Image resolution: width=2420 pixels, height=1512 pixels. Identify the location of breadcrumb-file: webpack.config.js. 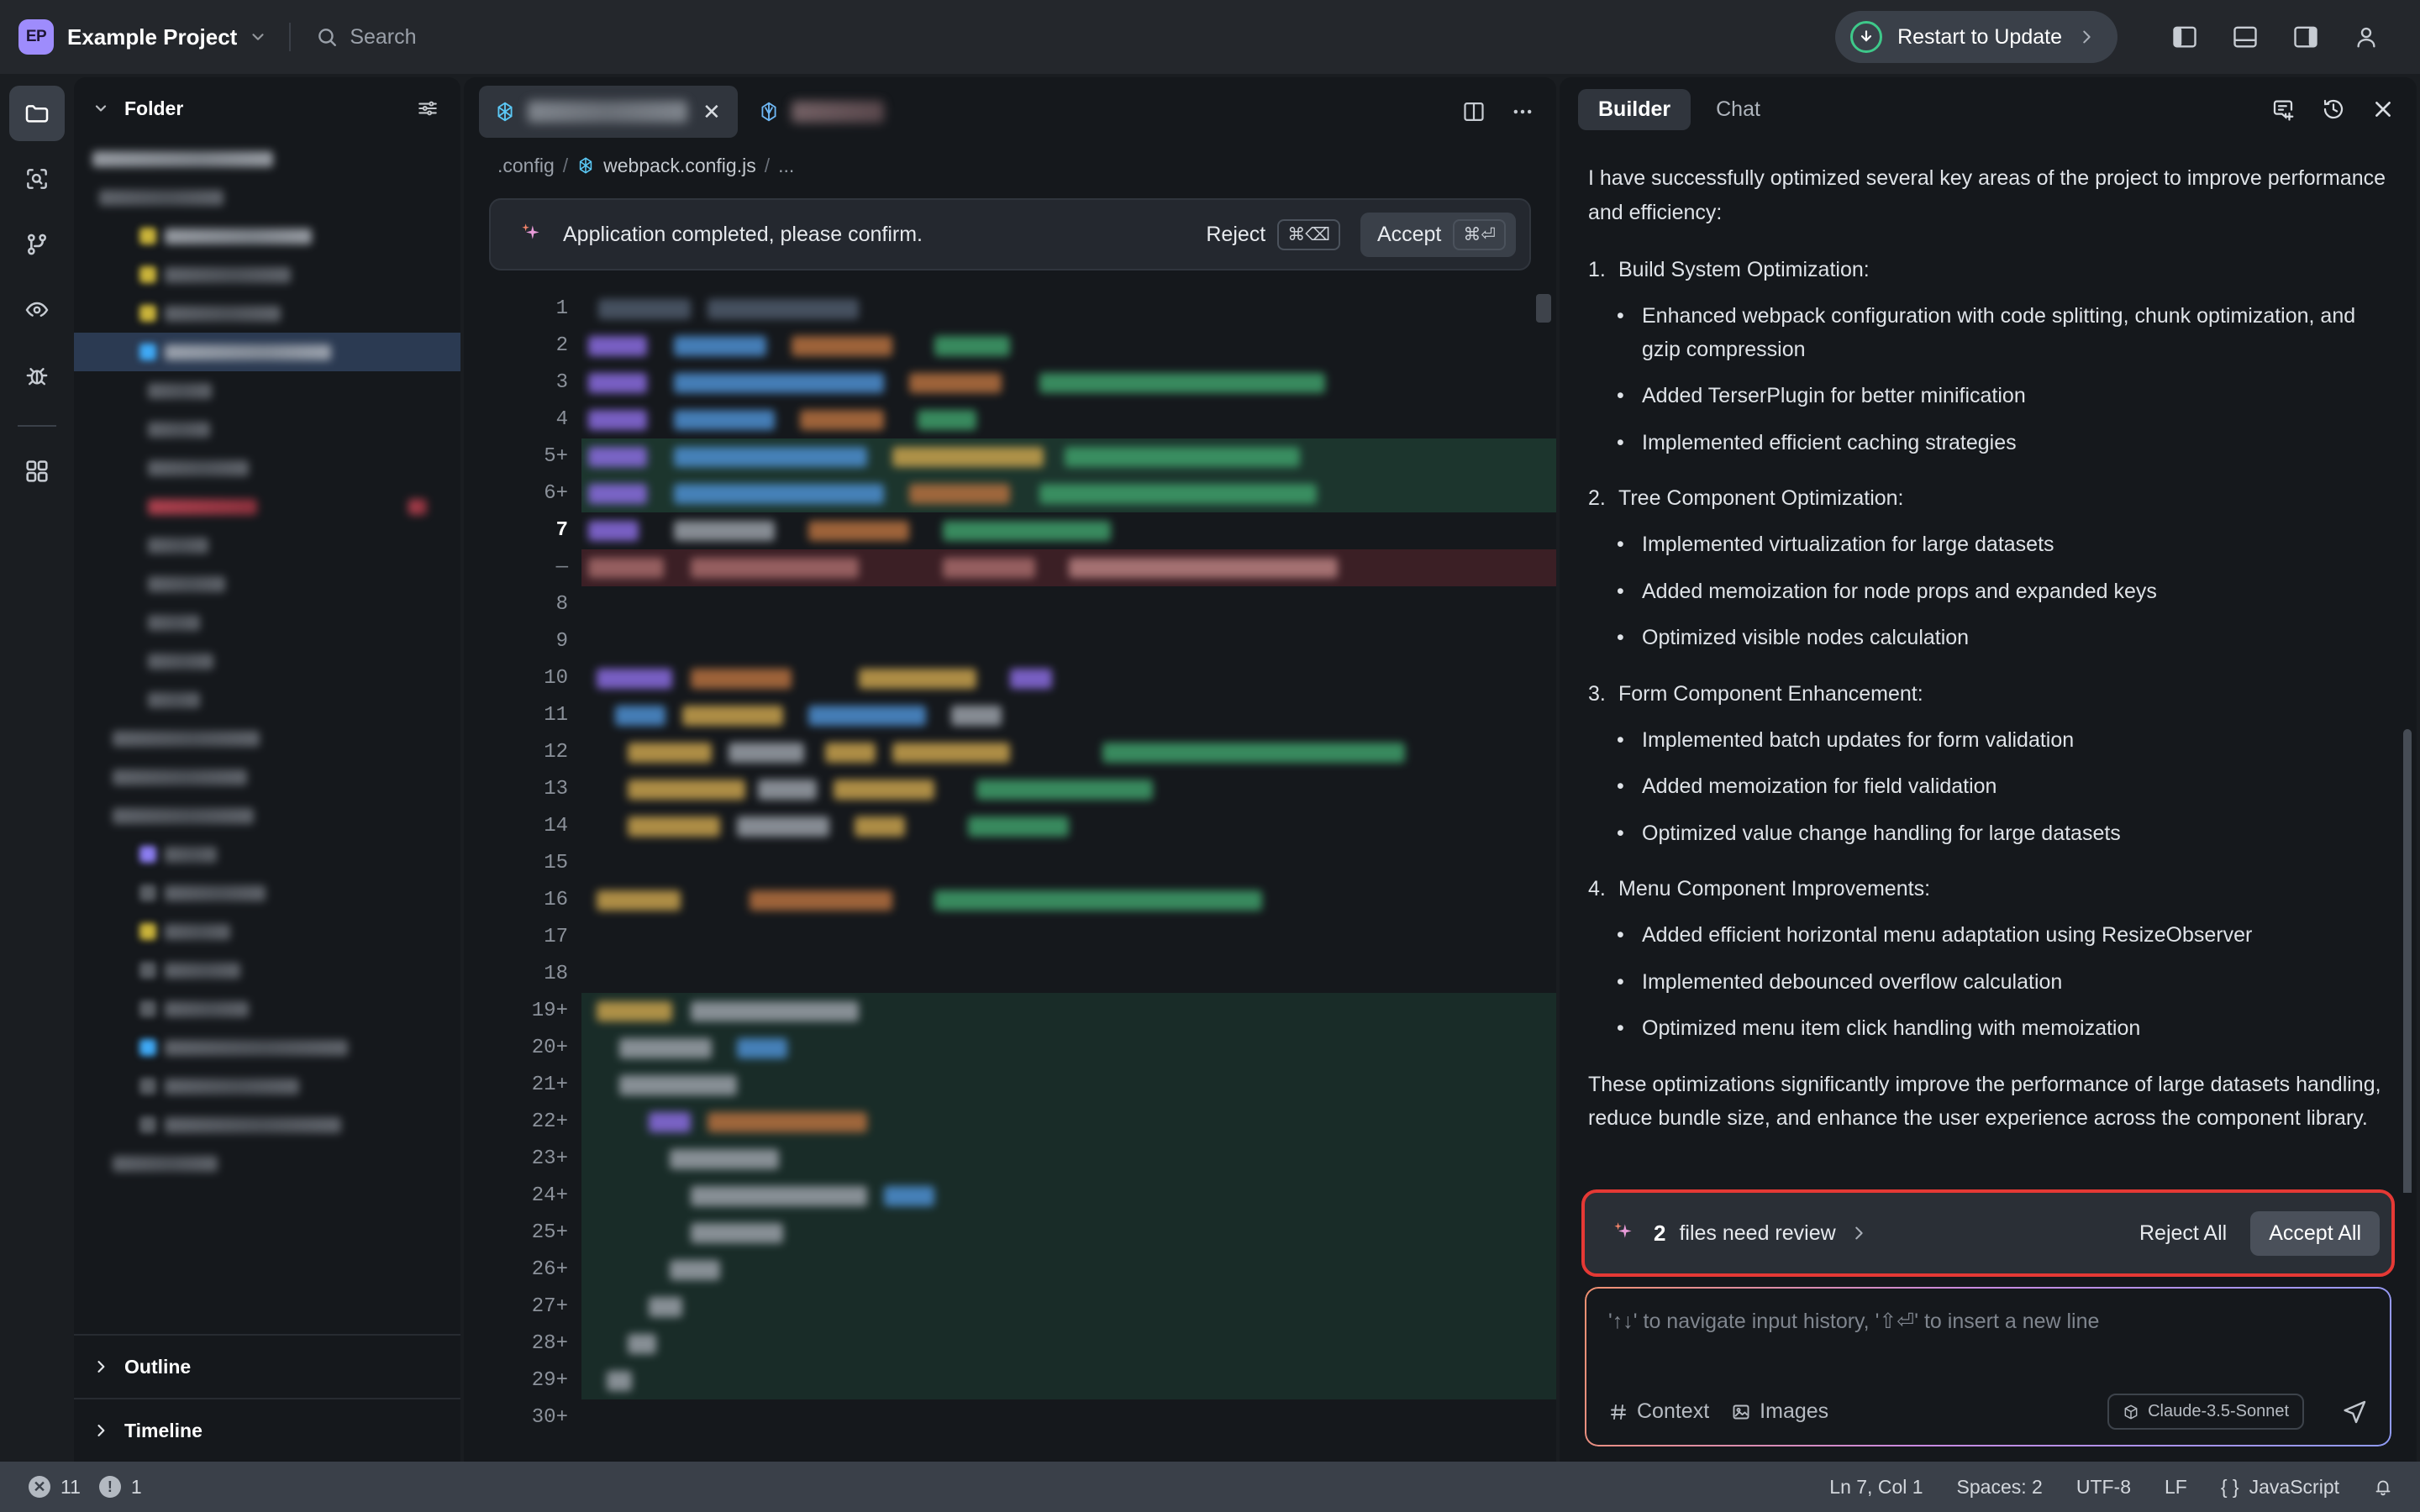
(679, 166).